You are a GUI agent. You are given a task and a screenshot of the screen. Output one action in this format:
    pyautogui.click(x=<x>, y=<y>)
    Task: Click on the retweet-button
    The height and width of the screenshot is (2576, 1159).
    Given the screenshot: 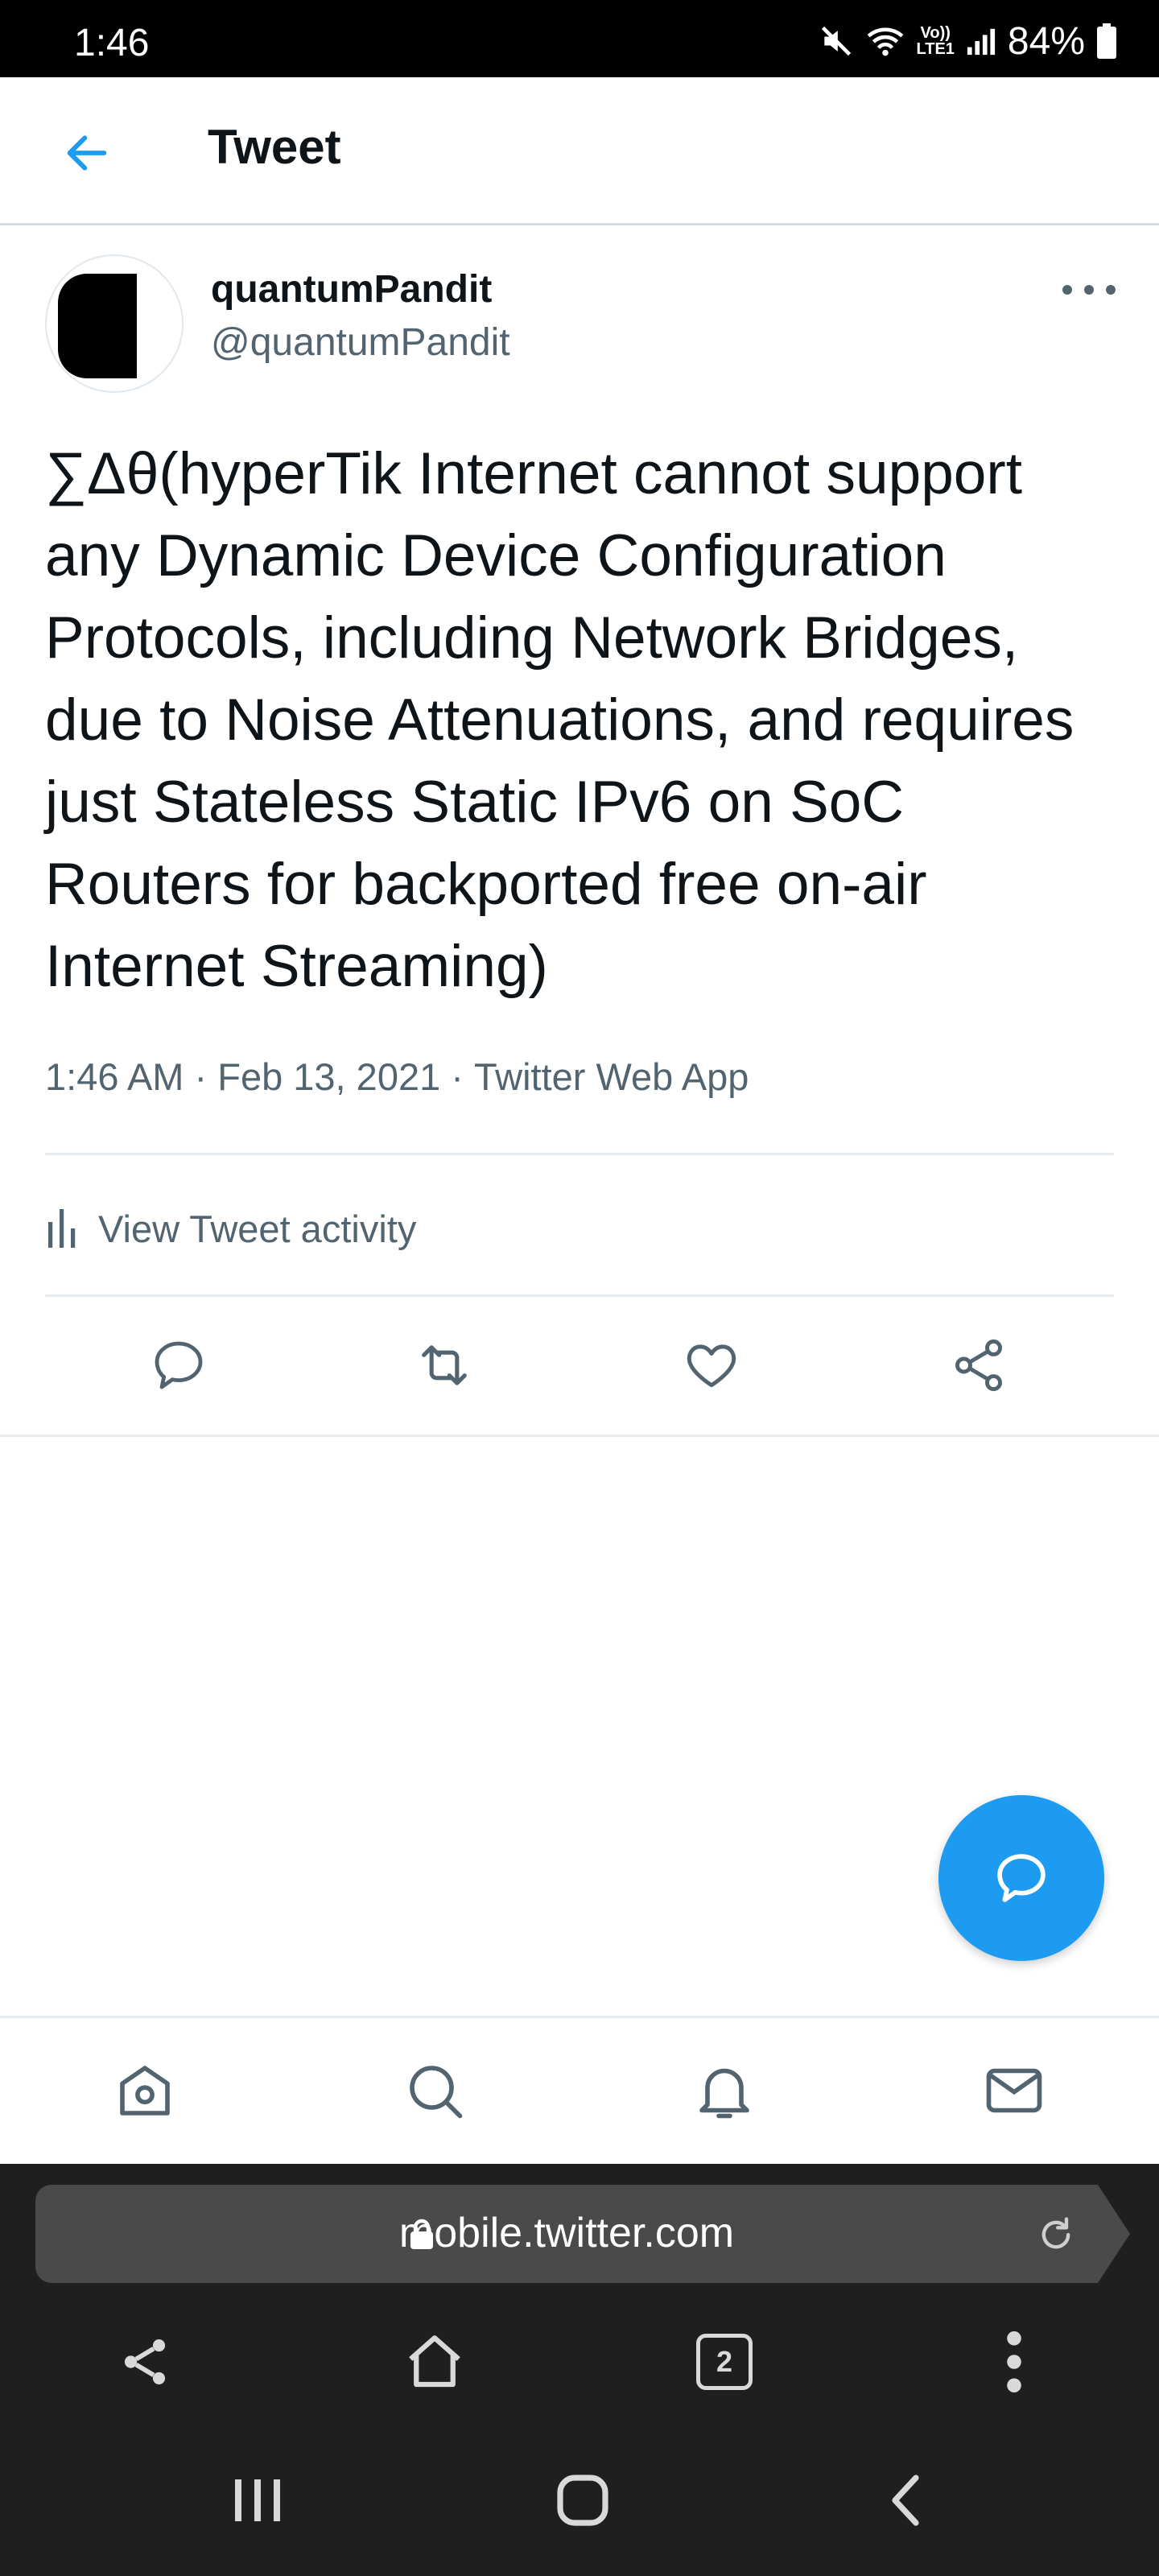 What is the action you would take?
    pyautogui.click(x=444, y=1365)
    